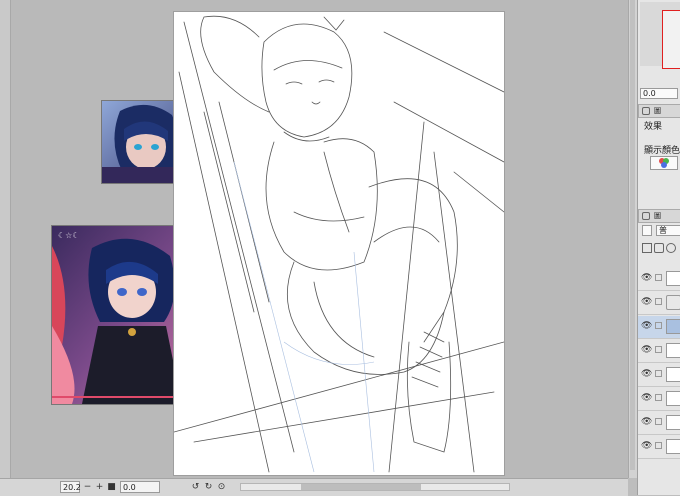 The width and height of the screenshot is (680, 496). What do you see at coordinates (5, 239) in the screenshot?
I see `left-dock-strip` at bounding box center [5, 239].